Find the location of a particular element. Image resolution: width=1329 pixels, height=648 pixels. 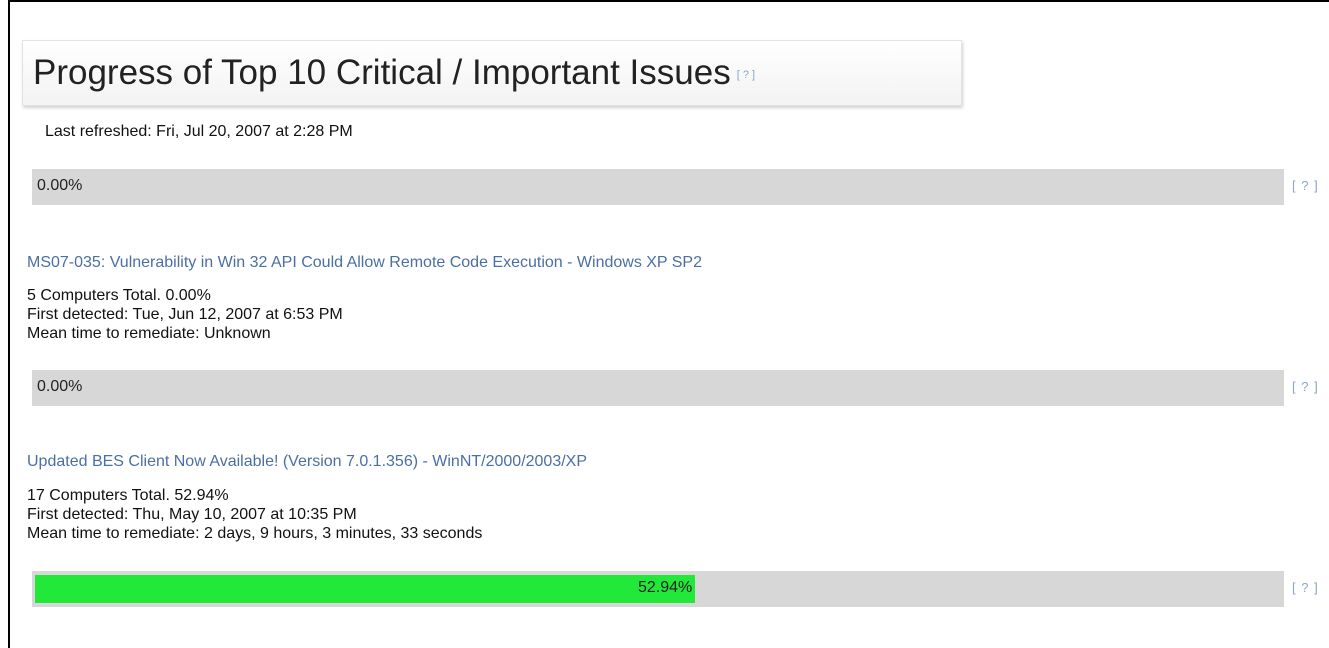

overall-help-link: [ ? ] is located at coordinates (1305, 185).